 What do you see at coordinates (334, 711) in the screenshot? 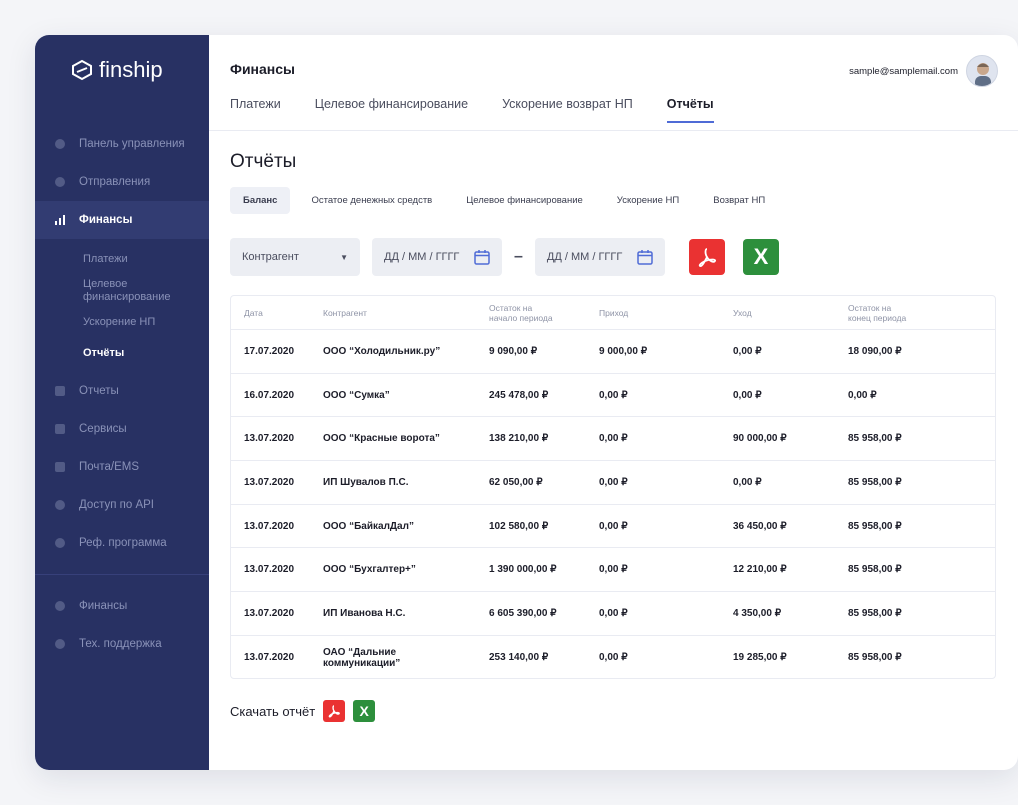
I see `download-pdf-button` at bounding box center [334, 711].